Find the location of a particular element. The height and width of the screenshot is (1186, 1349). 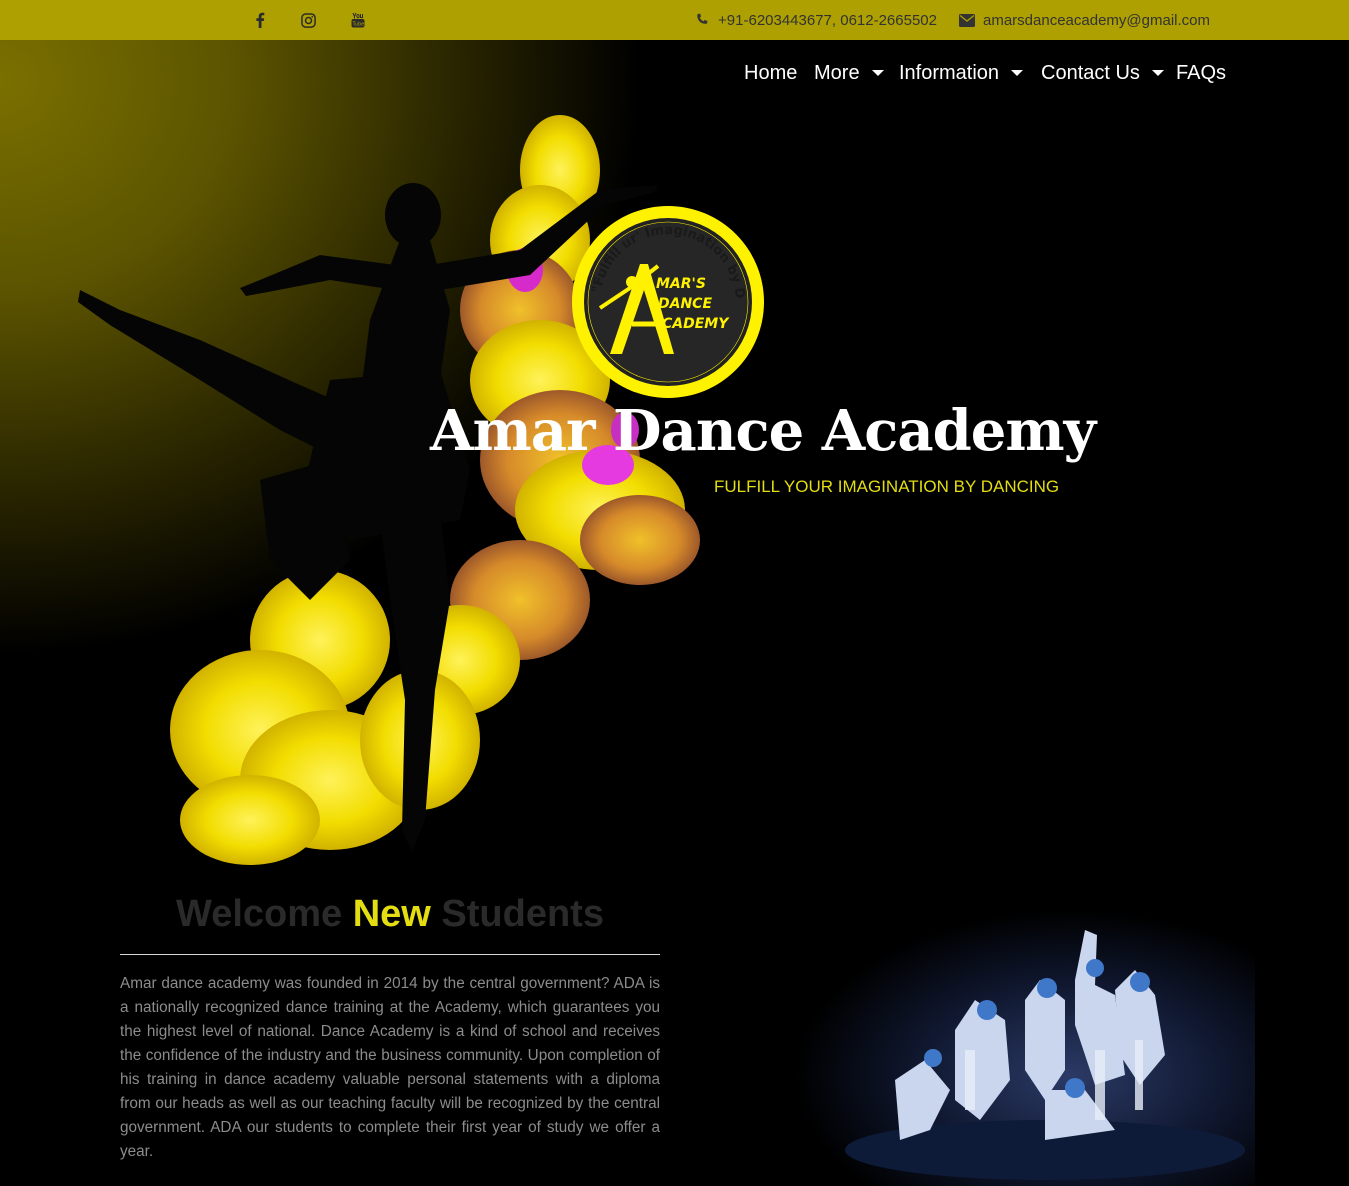

welcome-title: Welcome New Students is located at coordinates (390, 914).